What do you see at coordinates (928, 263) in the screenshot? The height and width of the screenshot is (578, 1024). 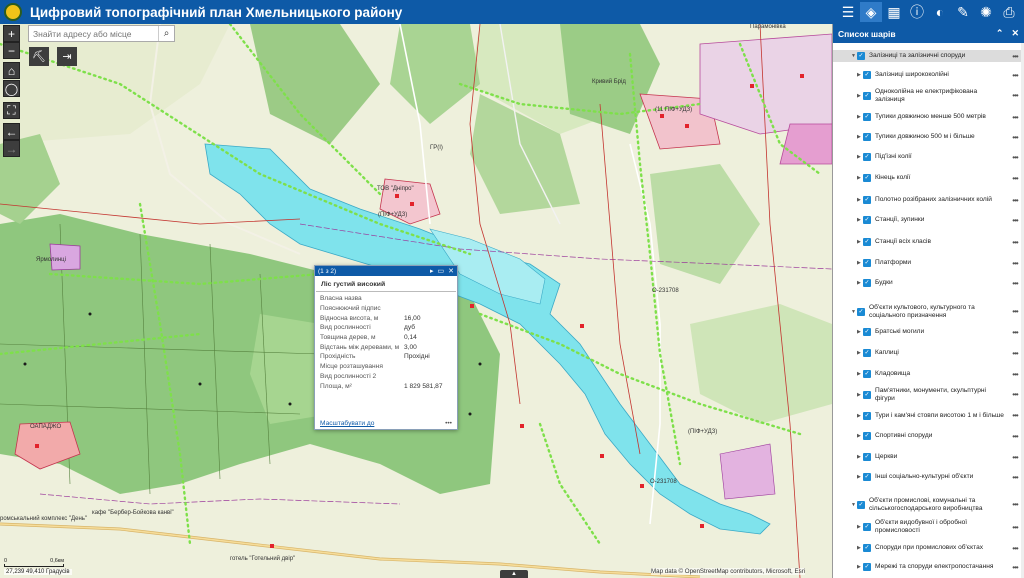 I see `layer-item: ▶ ✓ Платформи •••` at bounding box center [928, 263].